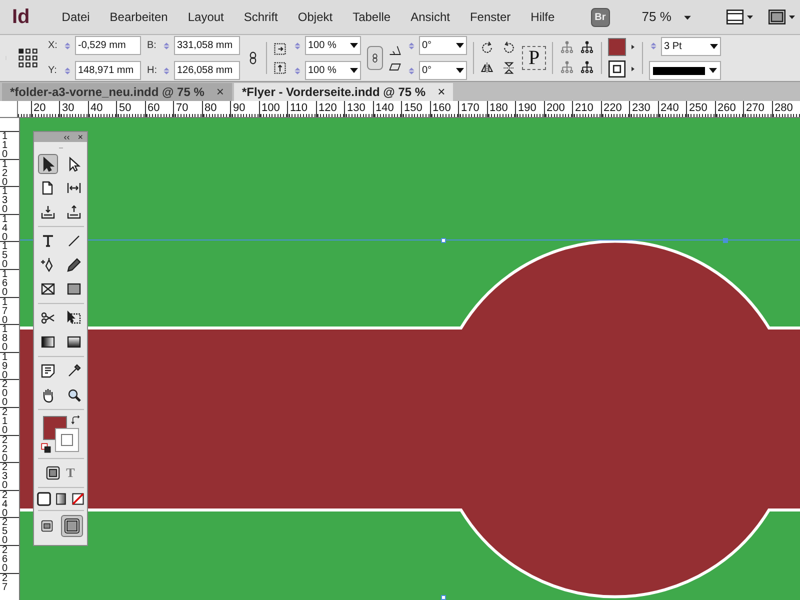  What do you see at coordinates (108, 70) in the screenshot?
I see `input-field: 148,971 mm` at bounding box center [108, 70].